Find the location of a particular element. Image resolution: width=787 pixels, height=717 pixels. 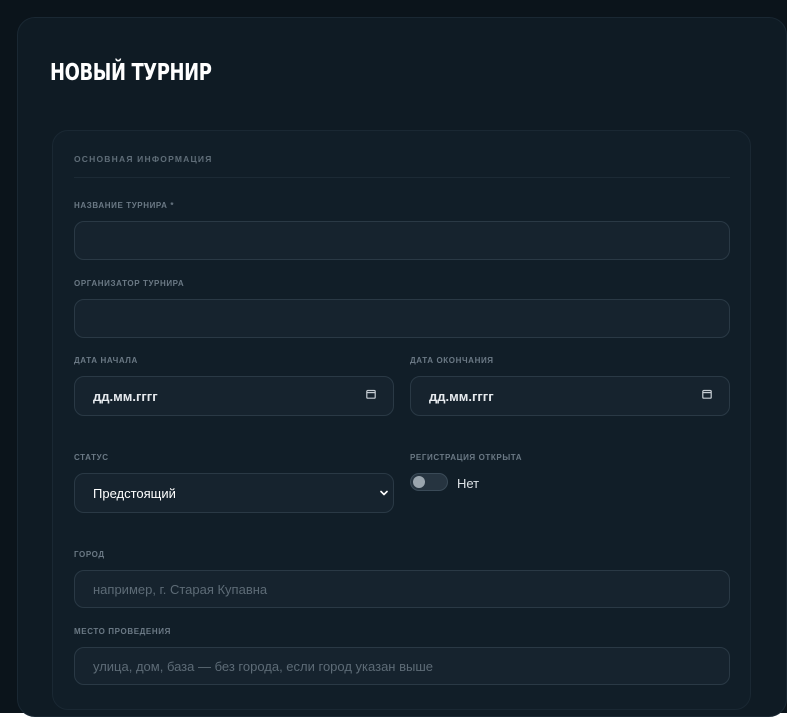

status-select: Предстоящий is located at coordinates (234, 493).